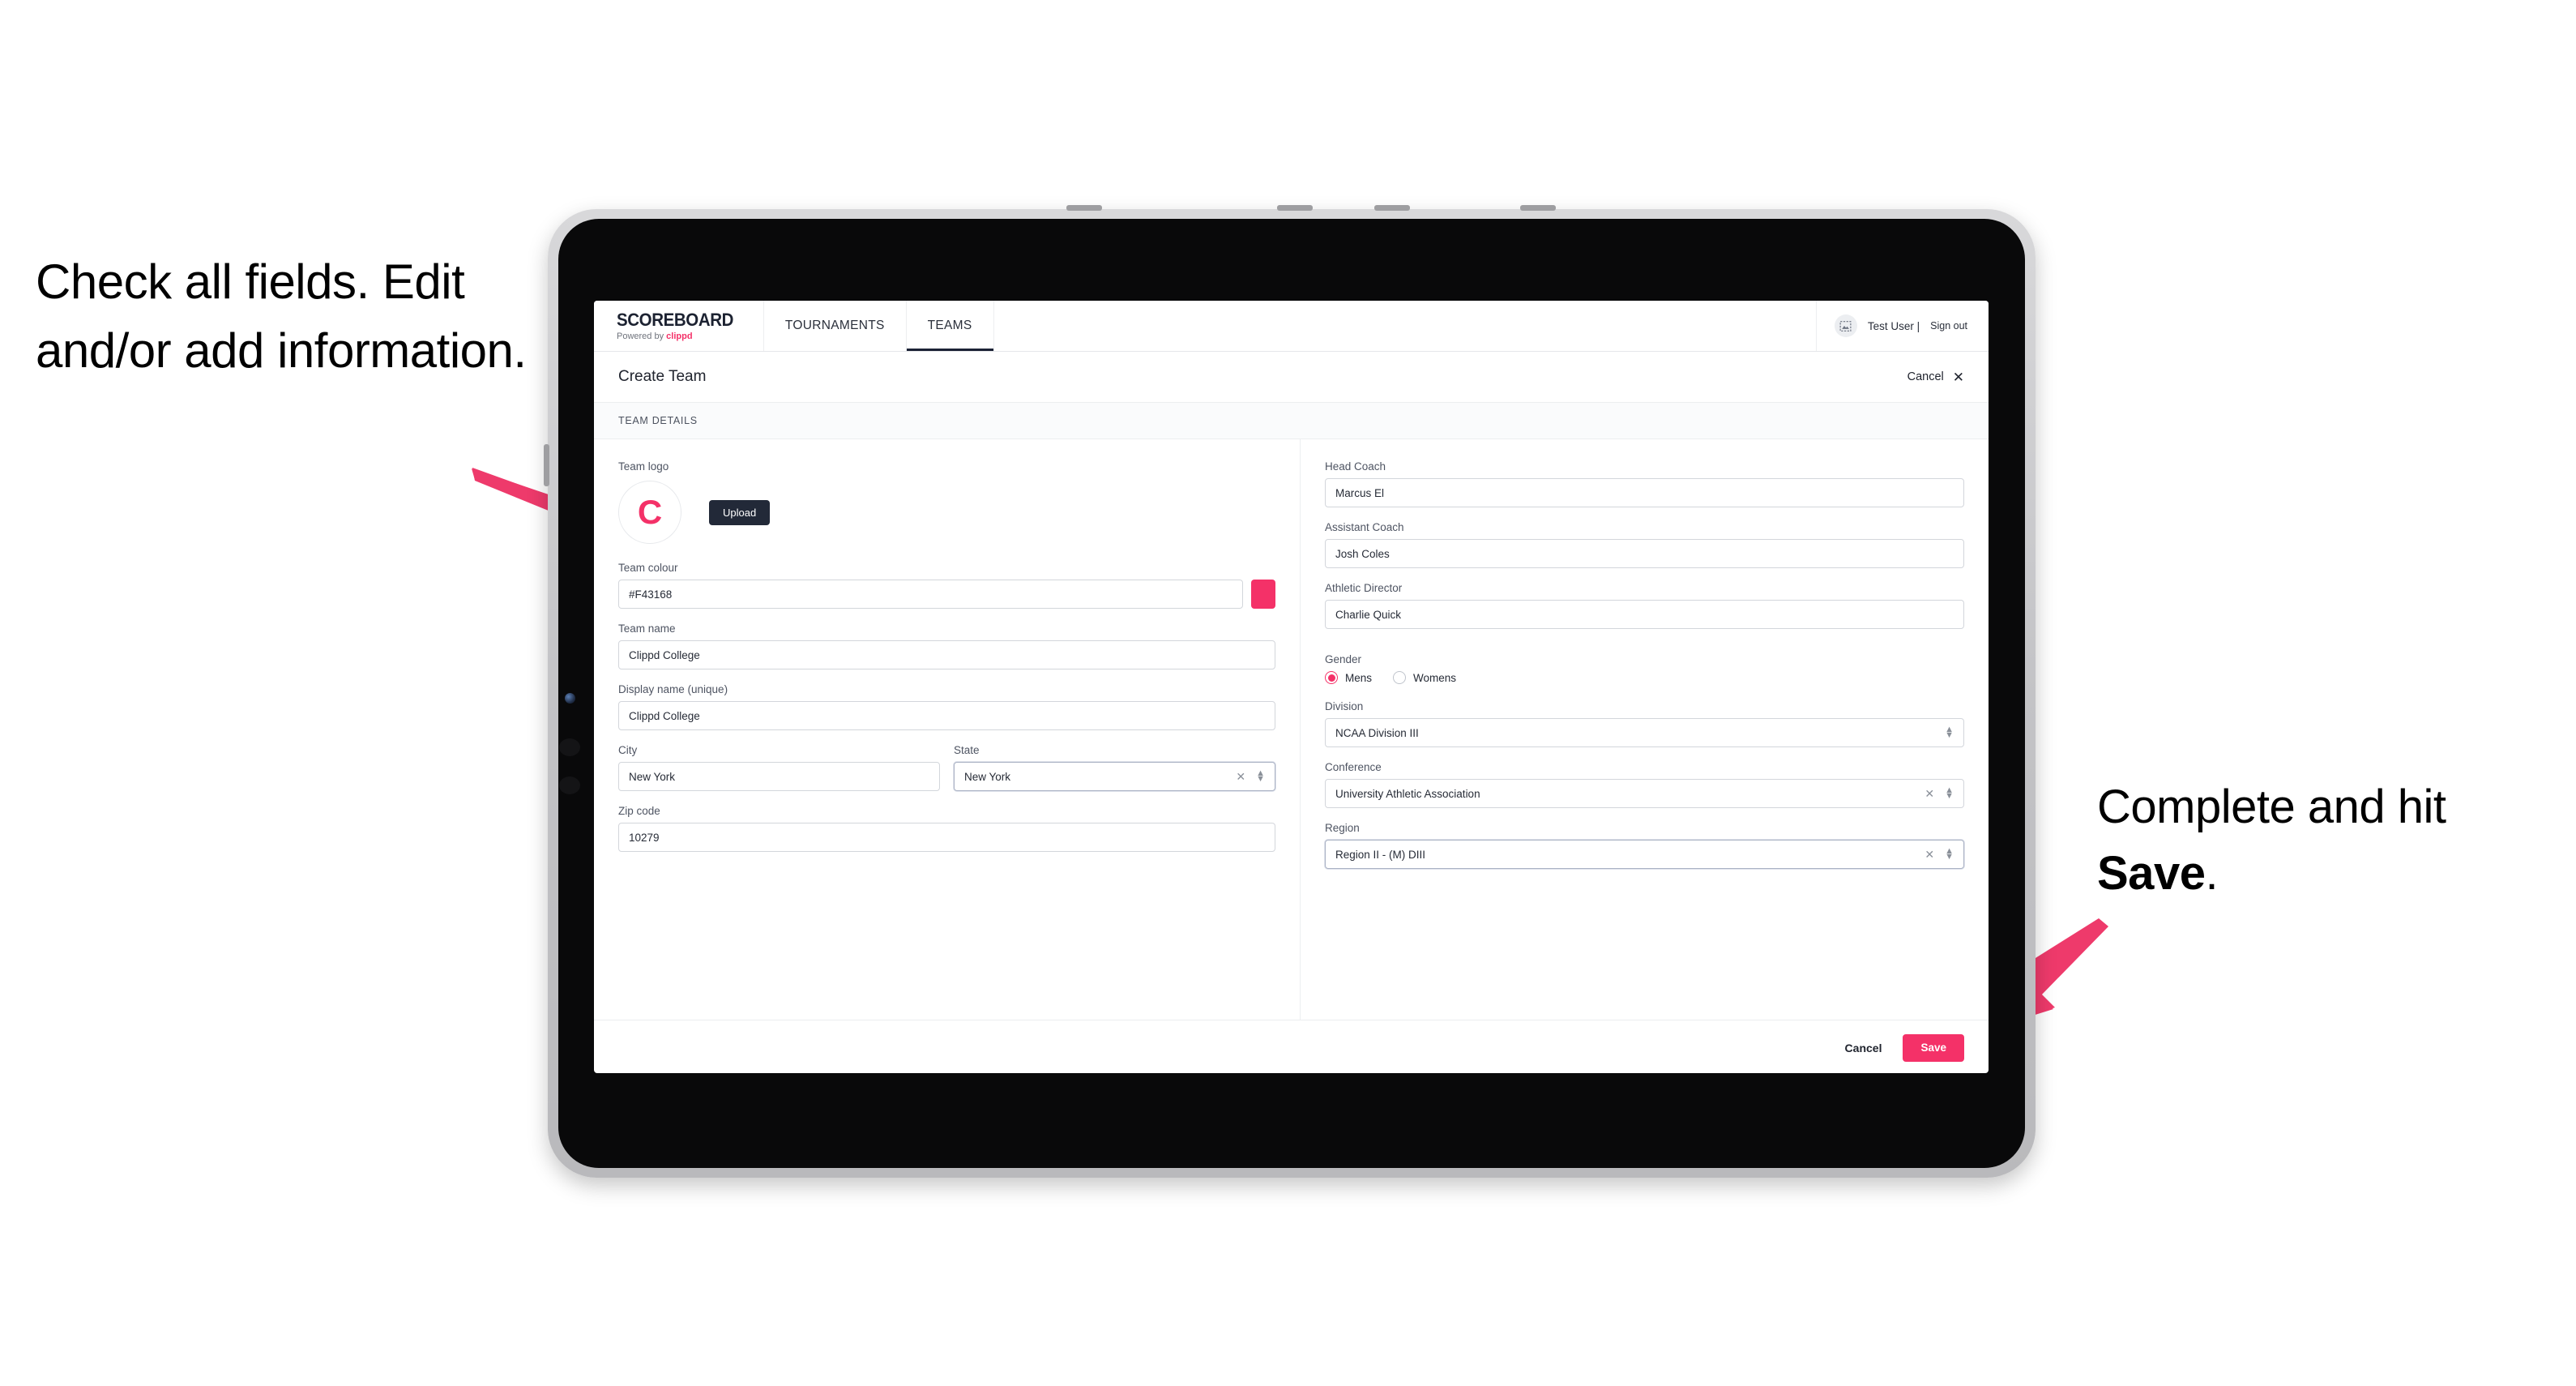  I want to click on gender-mens-label: Mens, so click(1359, 677).